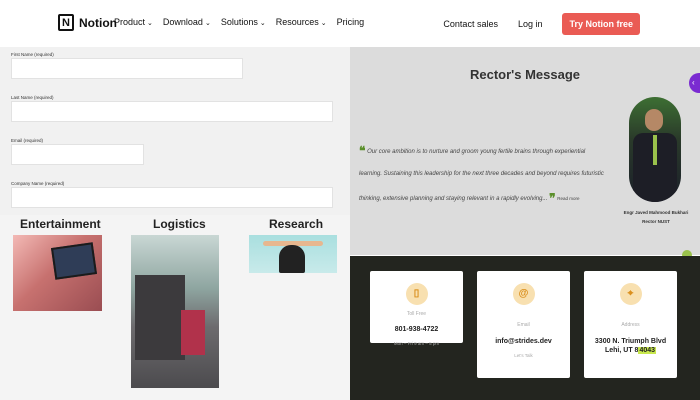  Describe the element at coordinates (292, 259) in the screenshot. I see `person-shape` at that location.